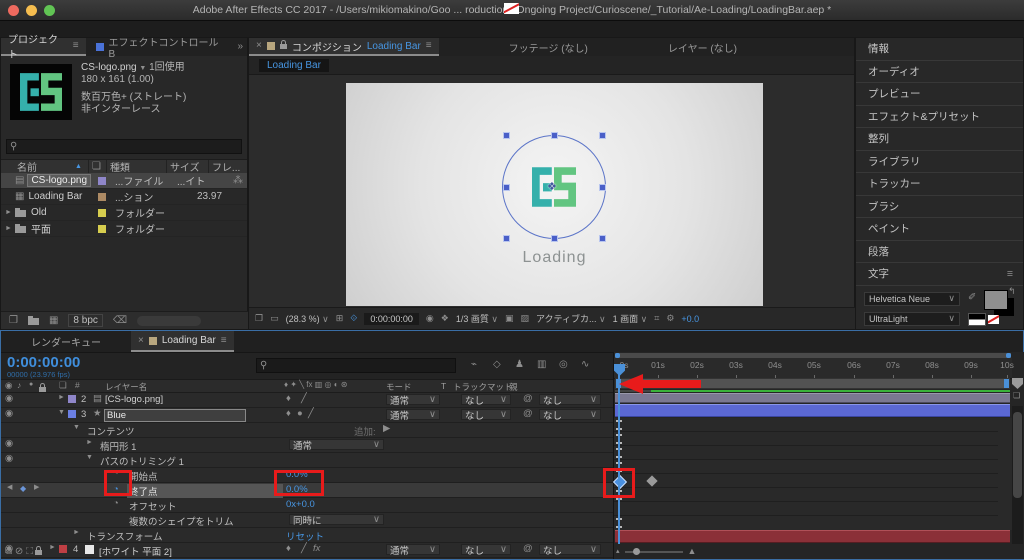 The image size is (1024, 560). I want to click on motion-blur-icon: ◎, so click(563, 365).